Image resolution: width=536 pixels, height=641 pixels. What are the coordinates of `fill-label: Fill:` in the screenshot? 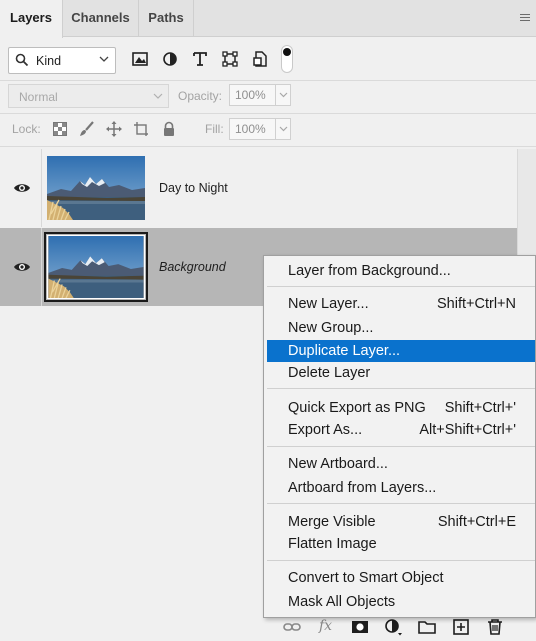 It's located at (214, 129).